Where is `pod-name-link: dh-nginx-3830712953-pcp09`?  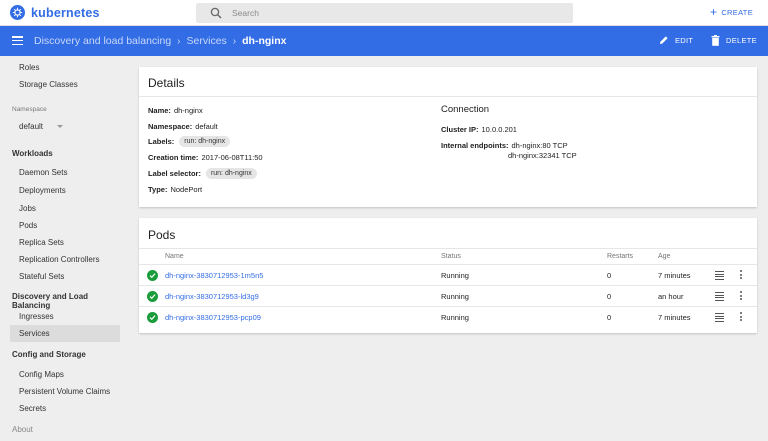 pod-name-link: dh-nginx-3830712953-pcp09 is located at coordinates (213, 317).